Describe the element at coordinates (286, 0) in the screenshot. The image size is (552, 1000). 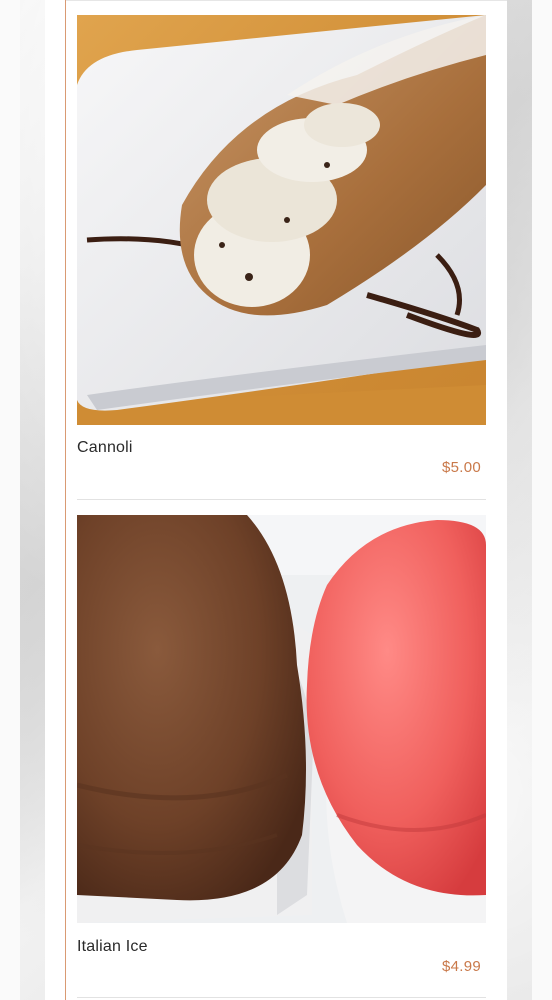
I see `top-divider` at that location.